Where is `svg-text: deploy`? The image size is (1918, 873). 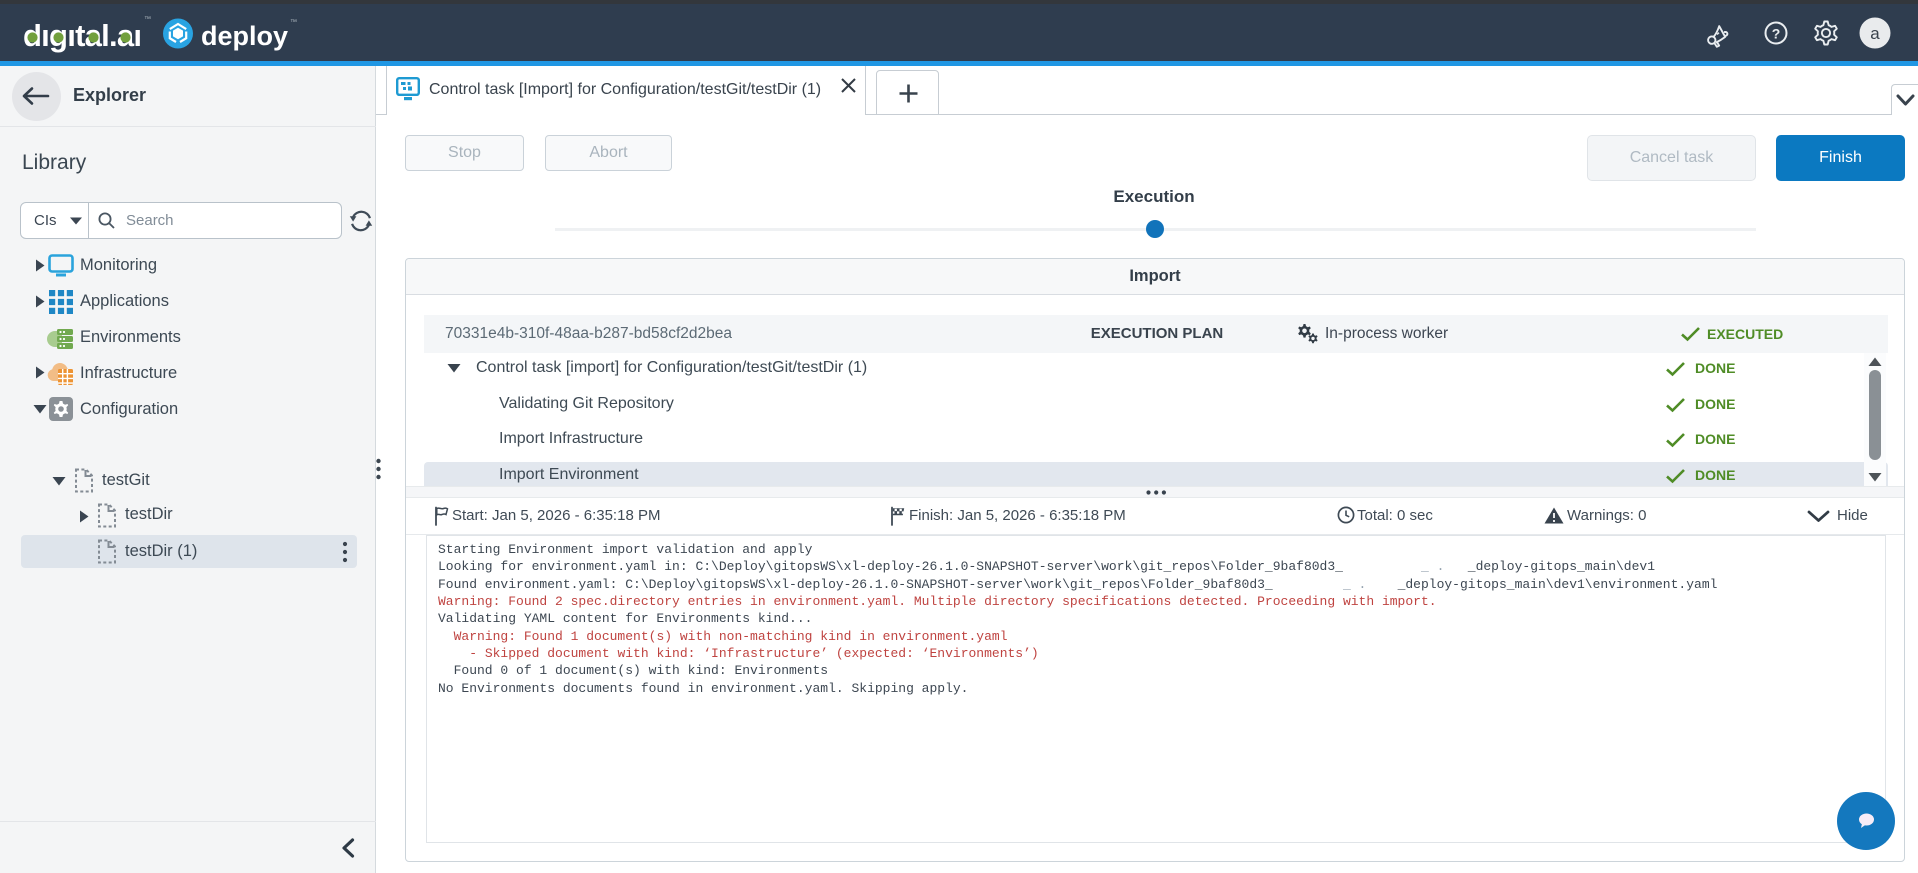 svg-text: deploy is located at coordinates (244, 36).